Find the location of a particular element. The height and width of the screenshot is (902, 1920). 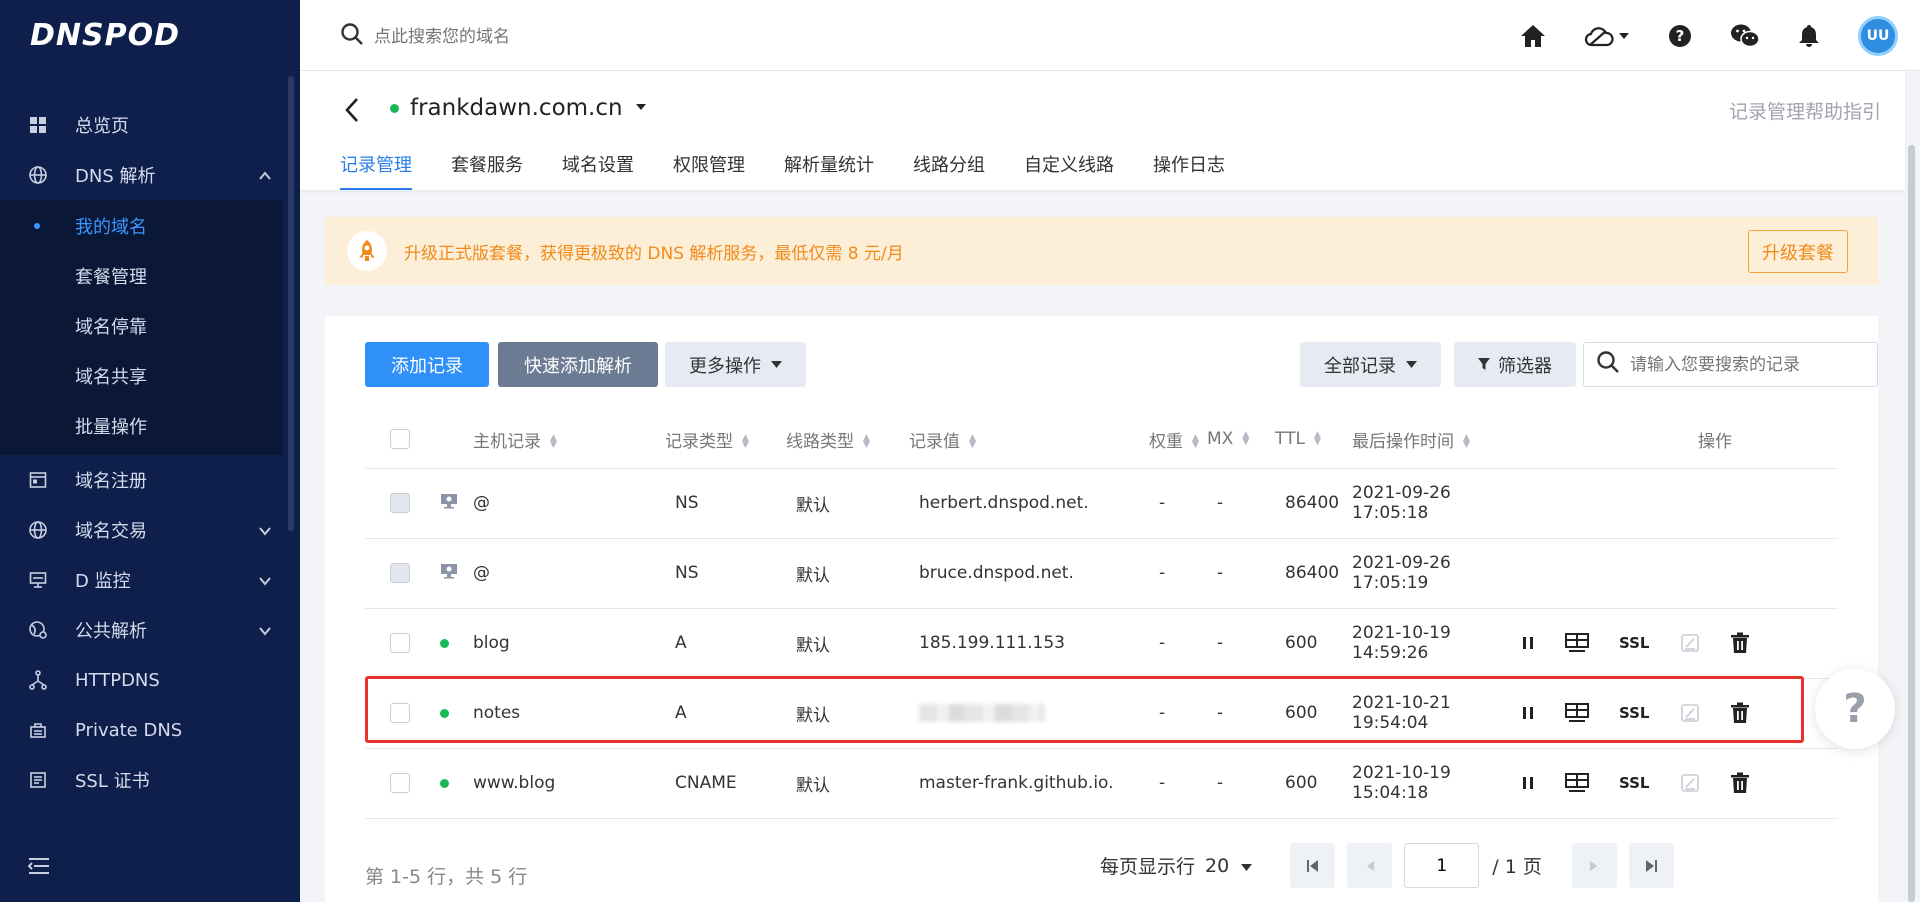

floating-help-button: ? is located at coordinates (1855, 709).